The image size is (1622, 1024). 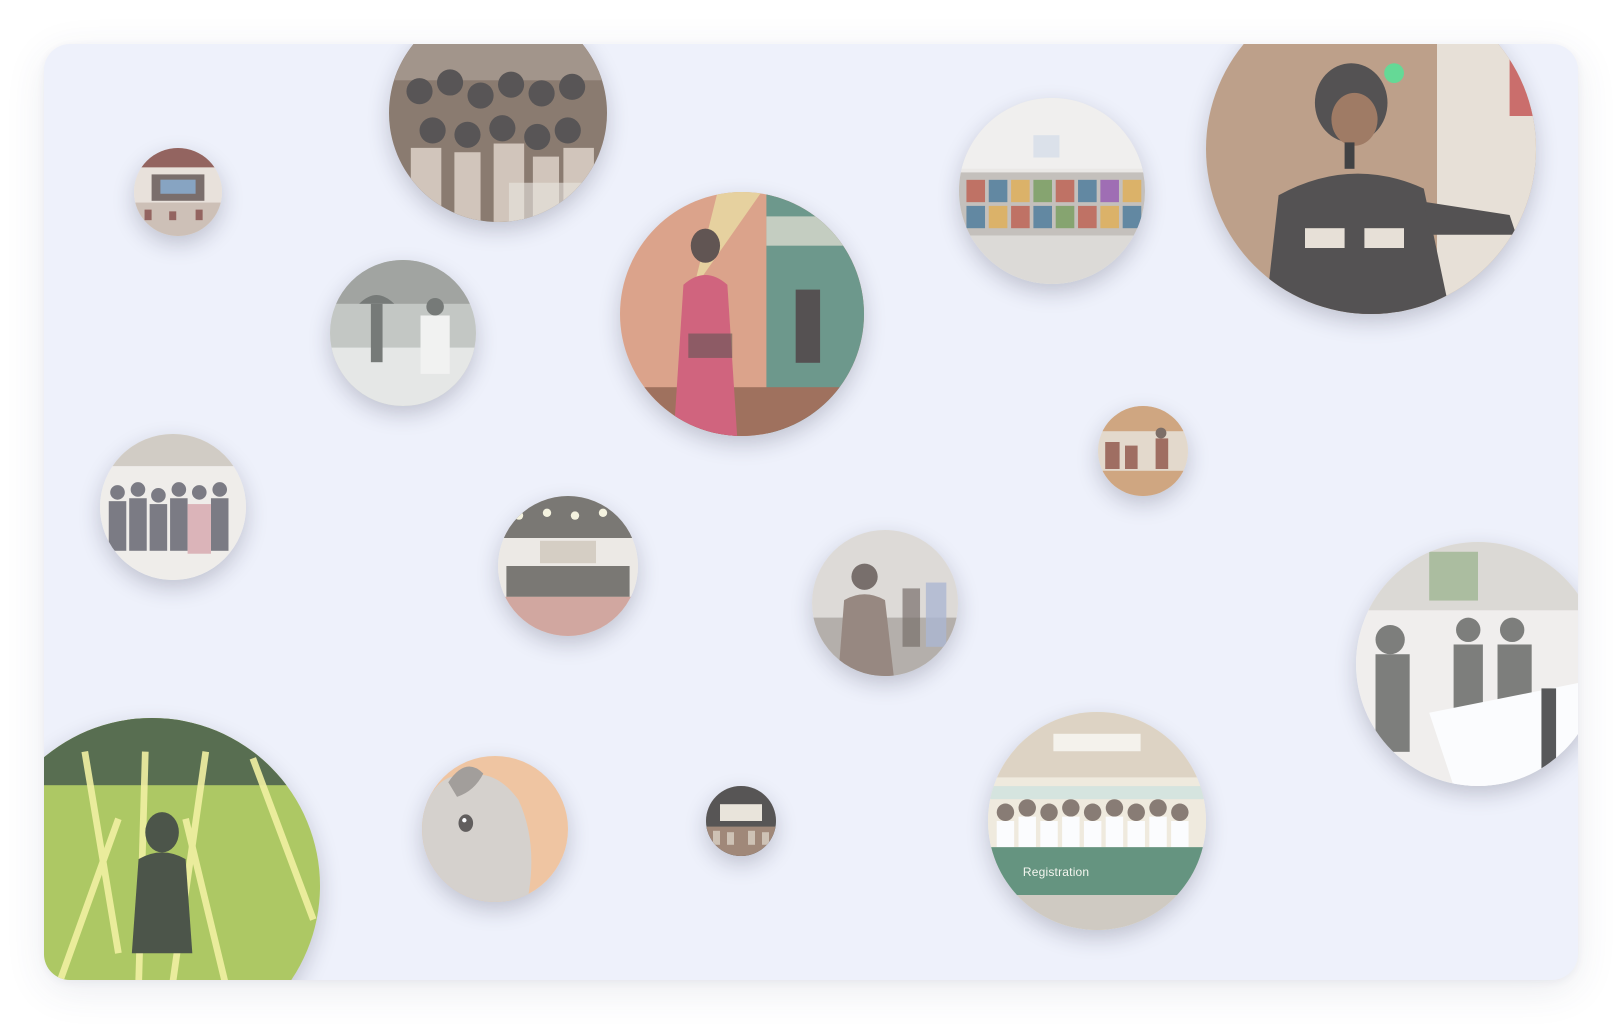 I want to click on photo-bubble-woman-in-crowd, so click(x=885, y=603).